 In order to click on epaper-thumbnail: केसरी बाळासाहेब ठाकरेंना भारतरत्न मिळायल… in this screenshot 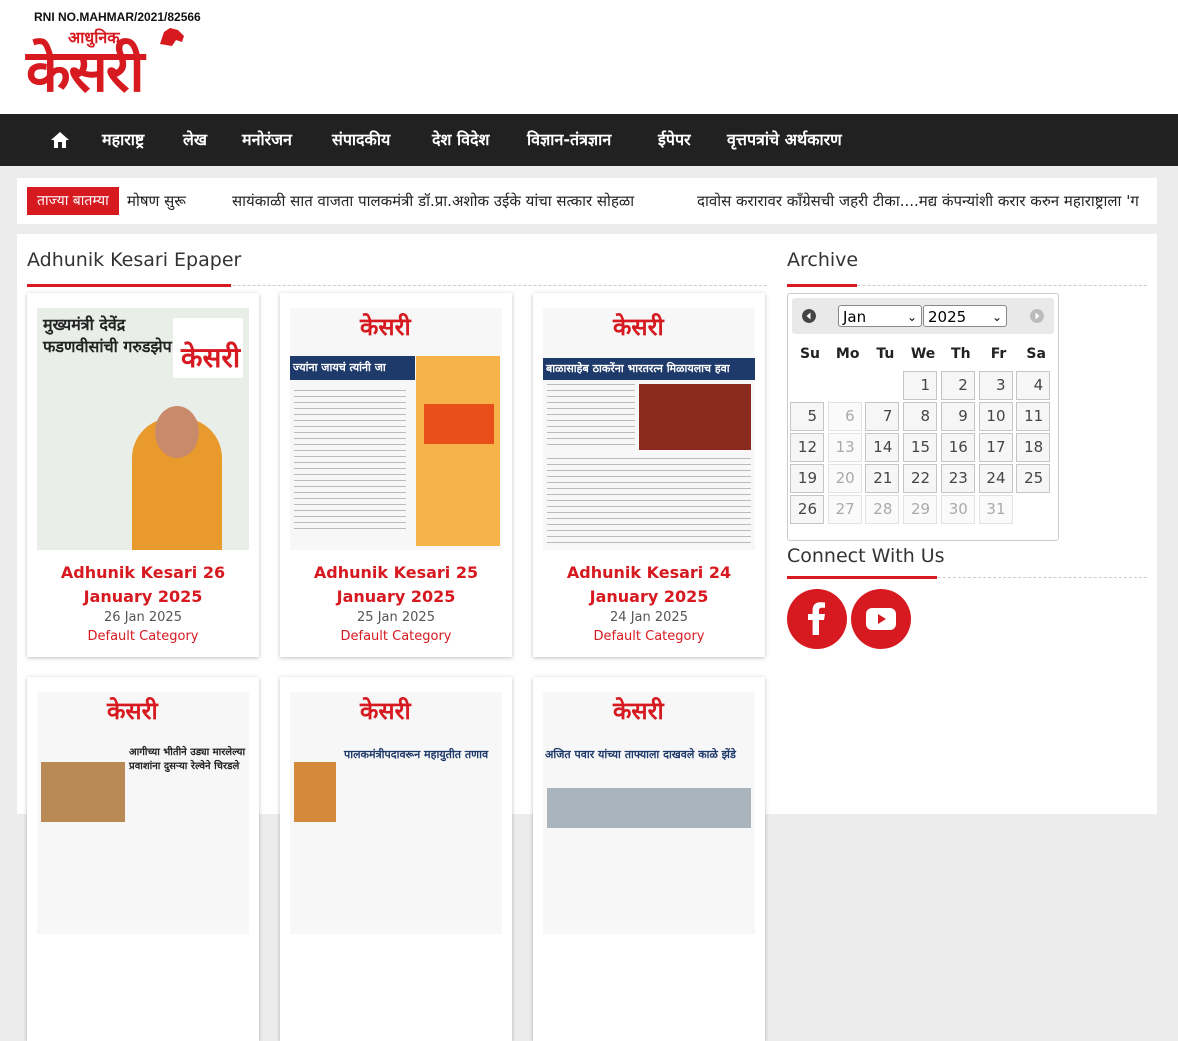, I will do `click(649, 429)`.